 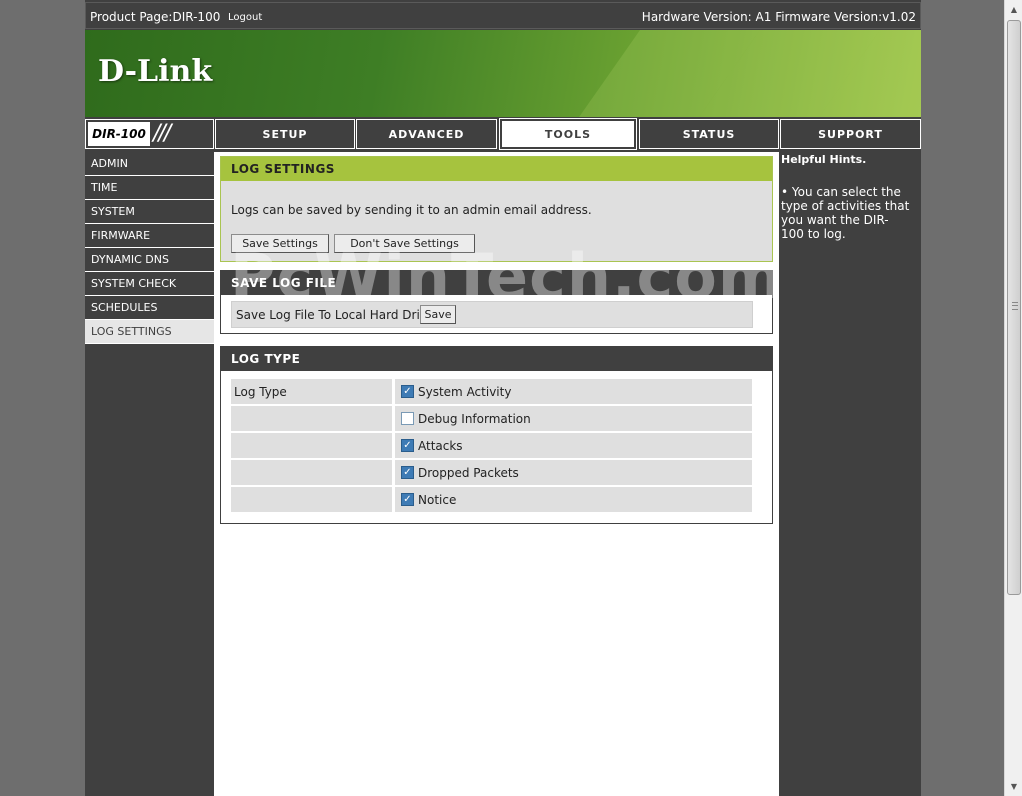 What do you see at coordinates (149, 188) in the screenshot?
I see `sidebar-item-time: TIME` at bounding box center [149, 188].